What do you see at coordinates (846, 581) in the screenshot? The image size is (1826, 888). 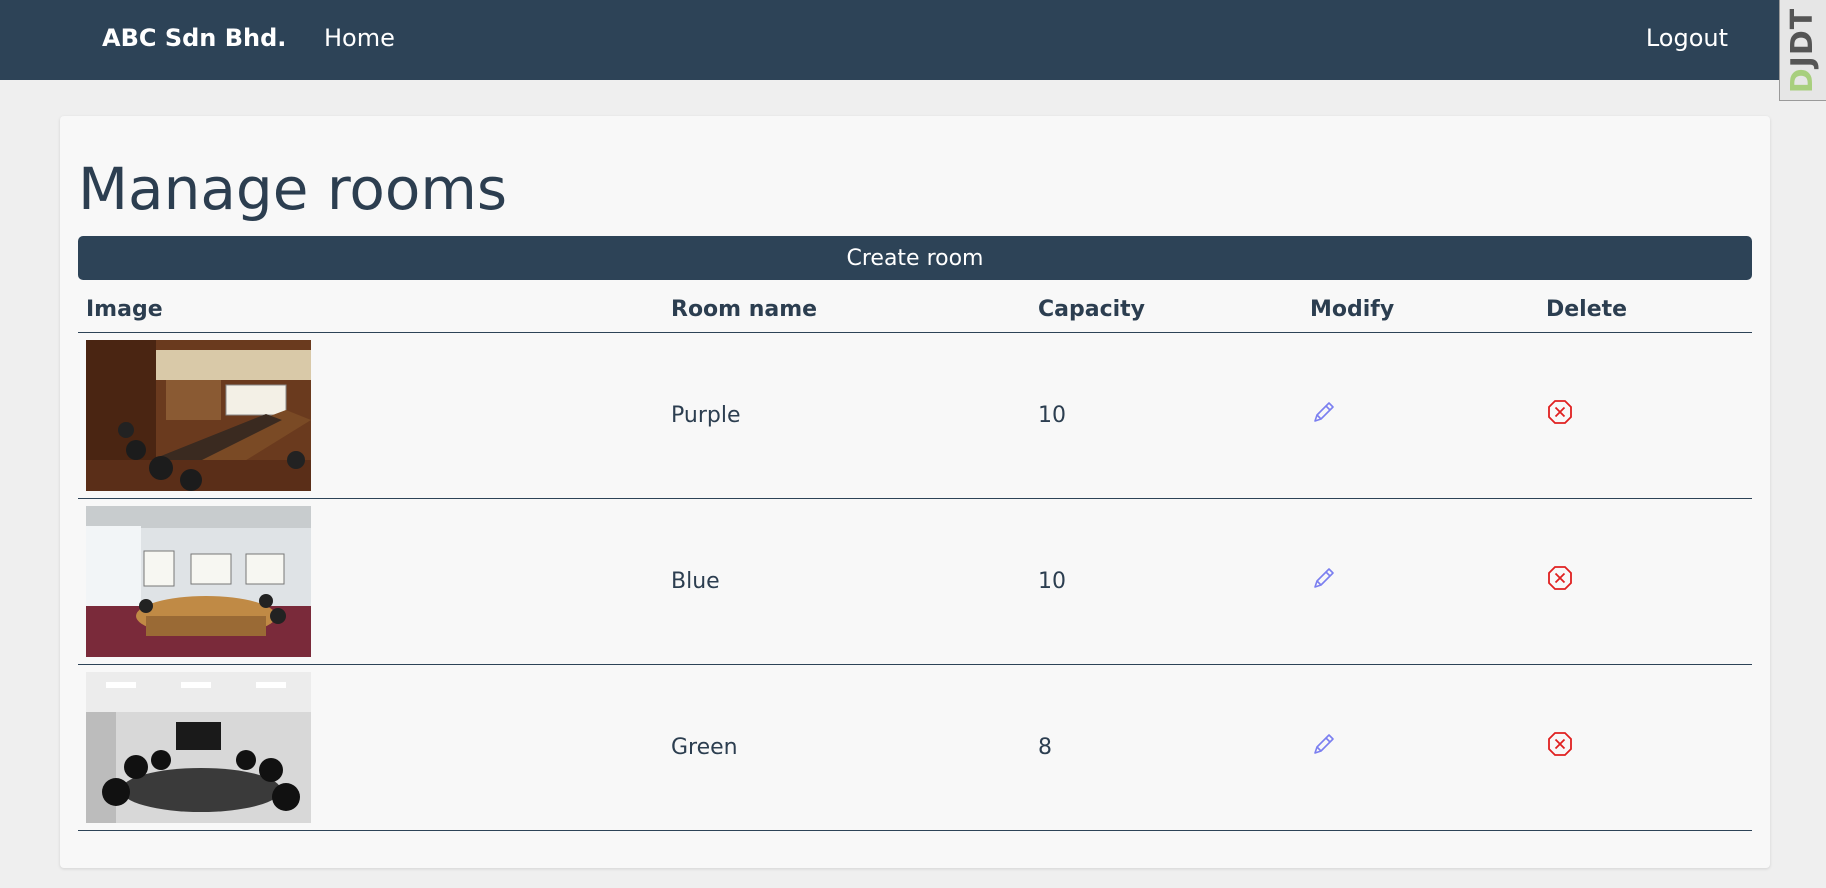 I see `room-name-cell: Blue` at bounding box center [846, 581].